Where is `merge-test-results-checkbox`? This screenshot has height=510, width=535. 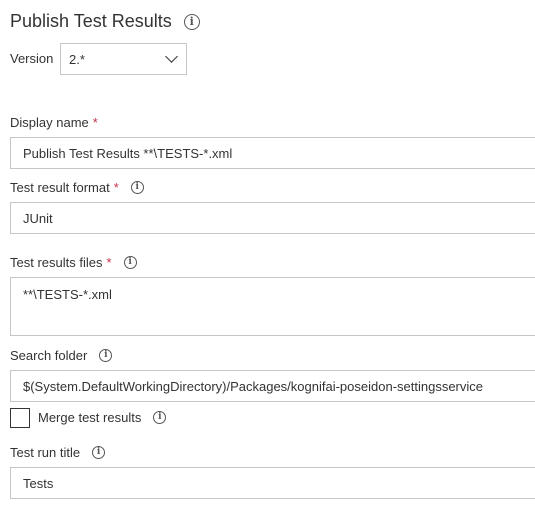 merge-test-results-checkbox is located at coordinates (20, 418).